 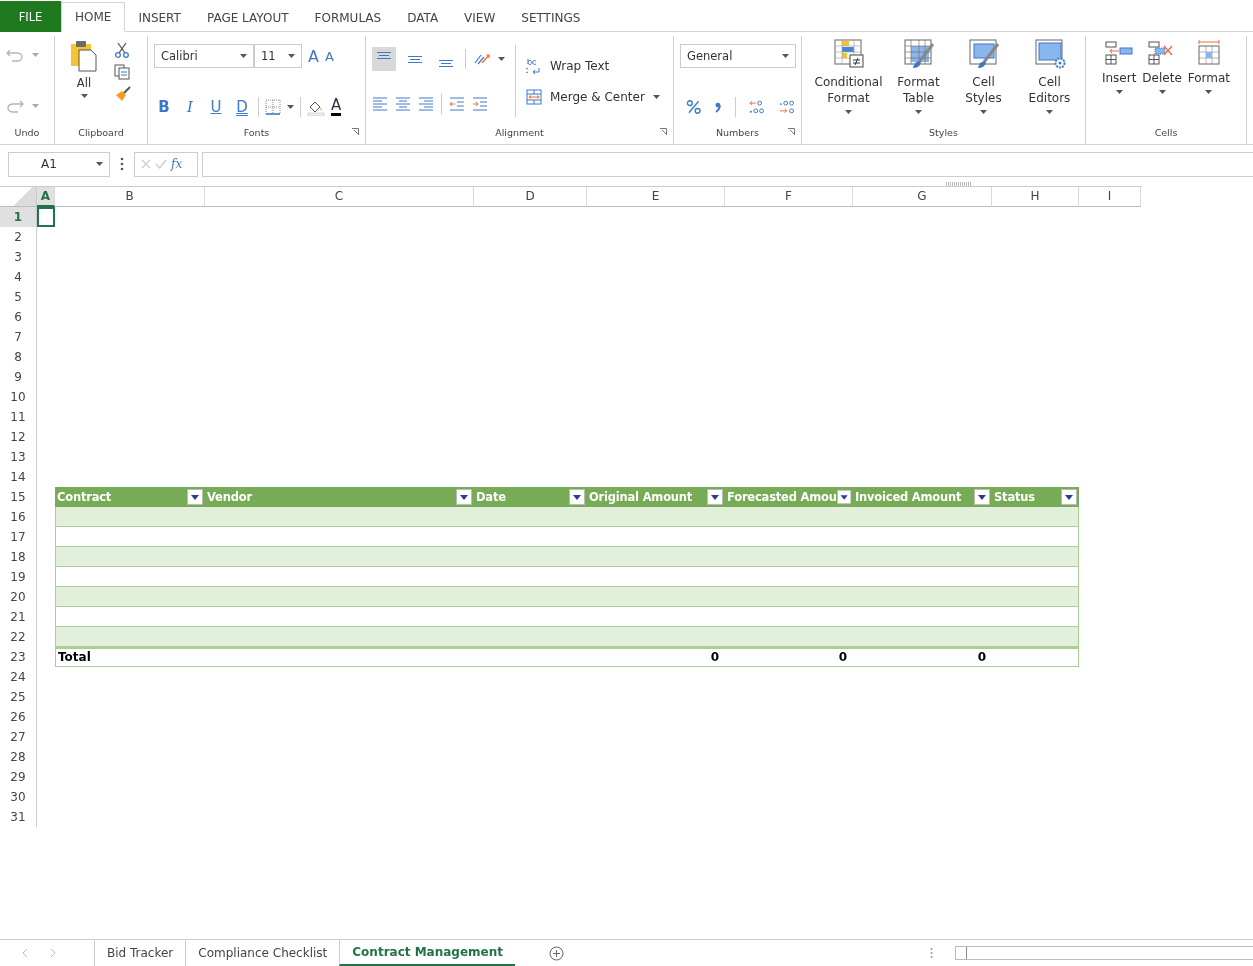 What do you see at coordinates (84, 80) in the screenshot?
I see `paste-button: All` at bounding box center [84, 80].